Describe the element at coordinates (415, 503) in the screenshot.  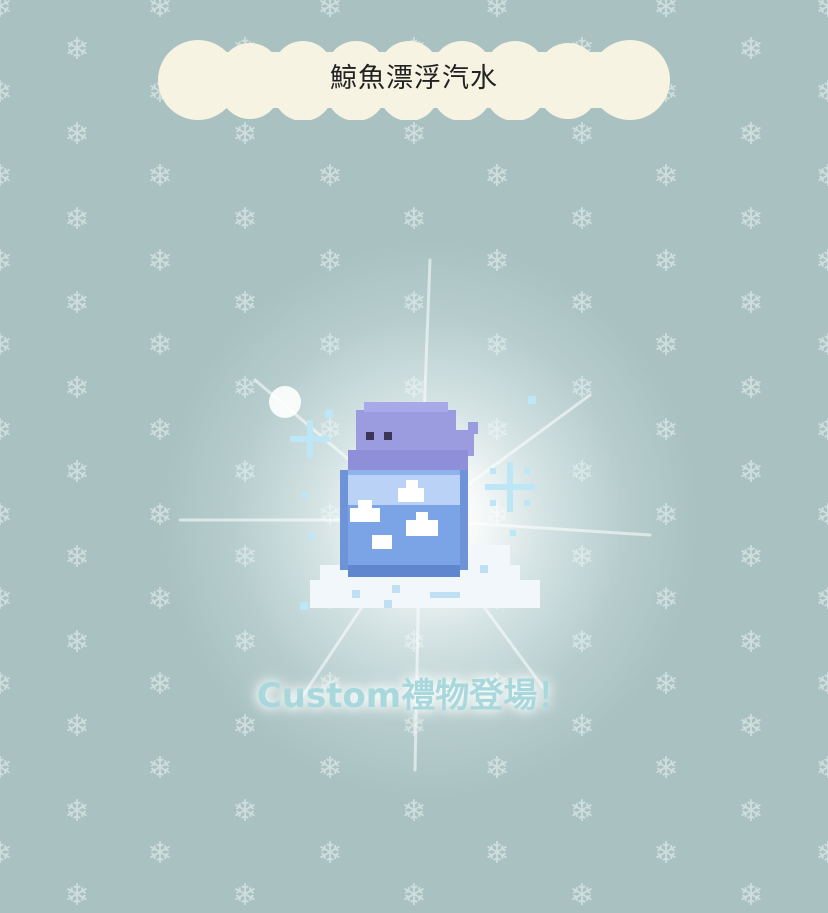
I see `whale-soda-icon` at that location.